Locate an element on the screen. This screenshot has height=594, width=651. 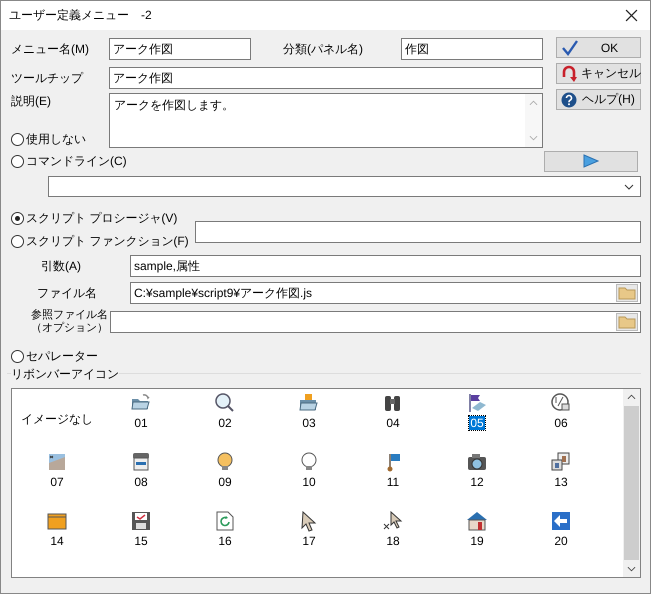
icon-item: 05 is located at coordinates (477, 423).